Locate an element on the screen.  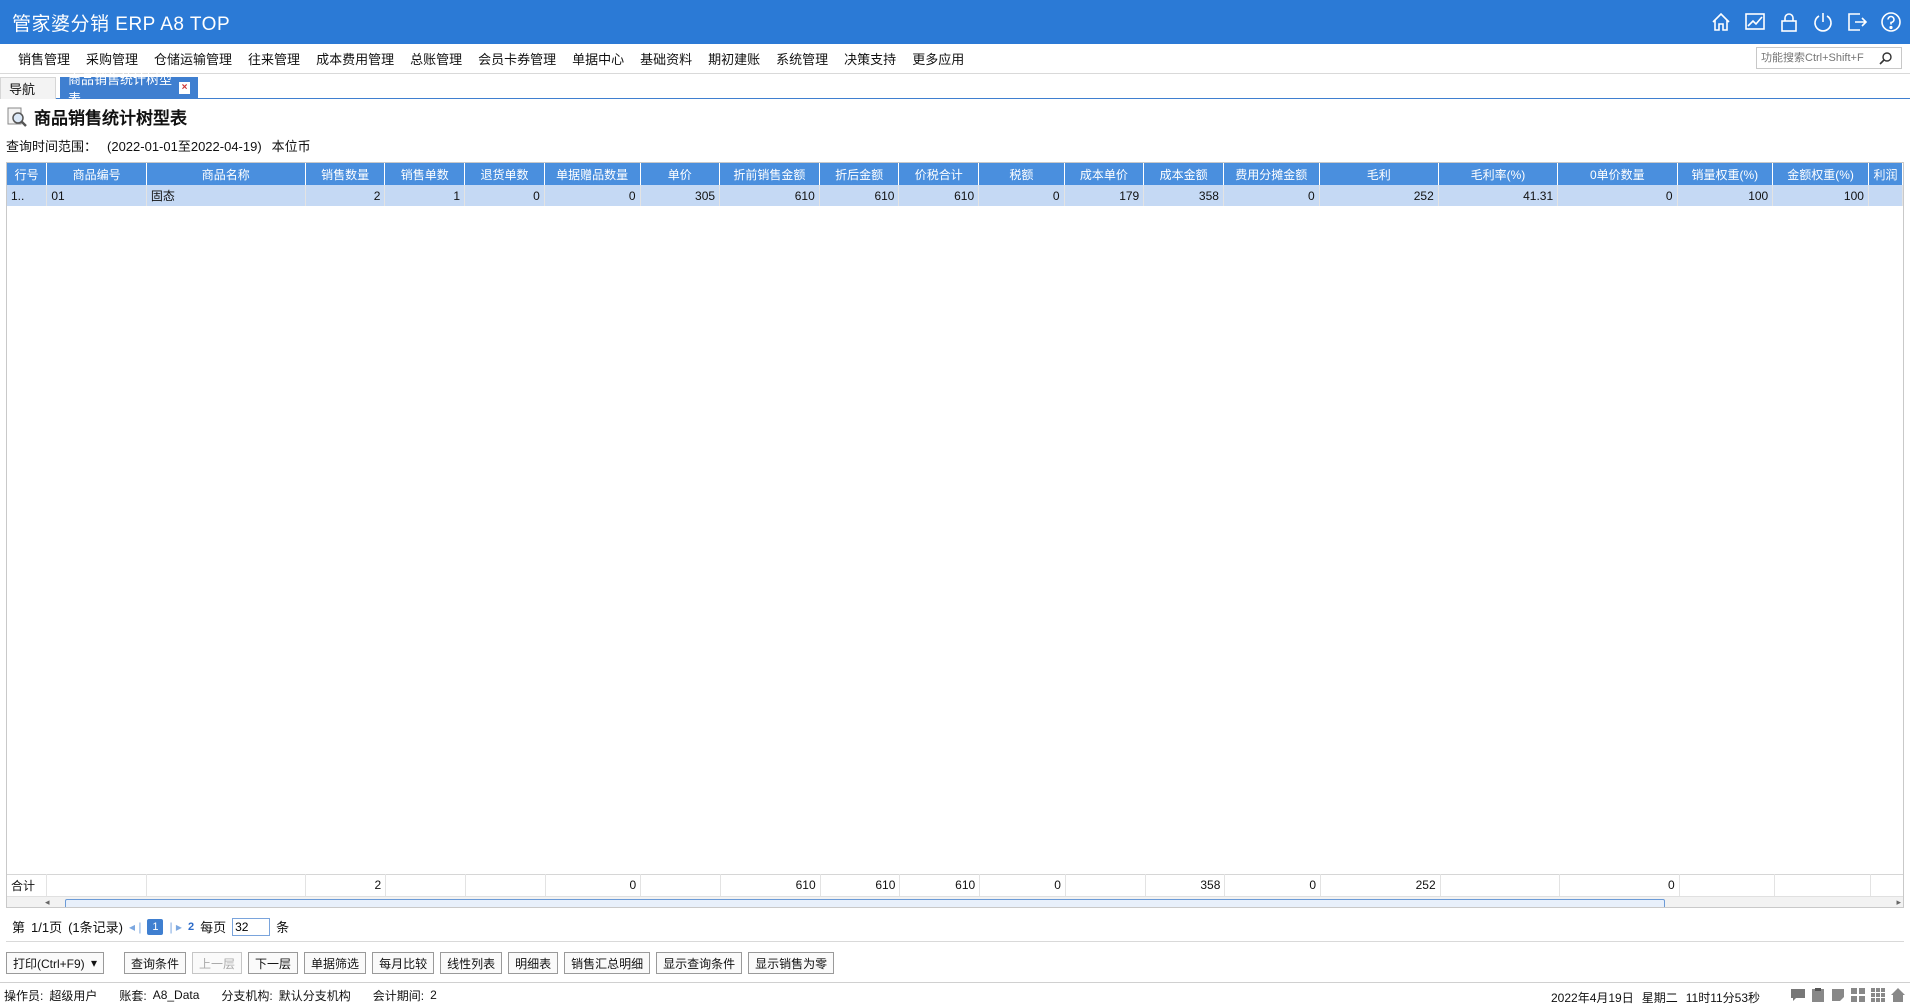
show-query-conditions-button: 显示查询条件 is located at coordinates (699, 963).